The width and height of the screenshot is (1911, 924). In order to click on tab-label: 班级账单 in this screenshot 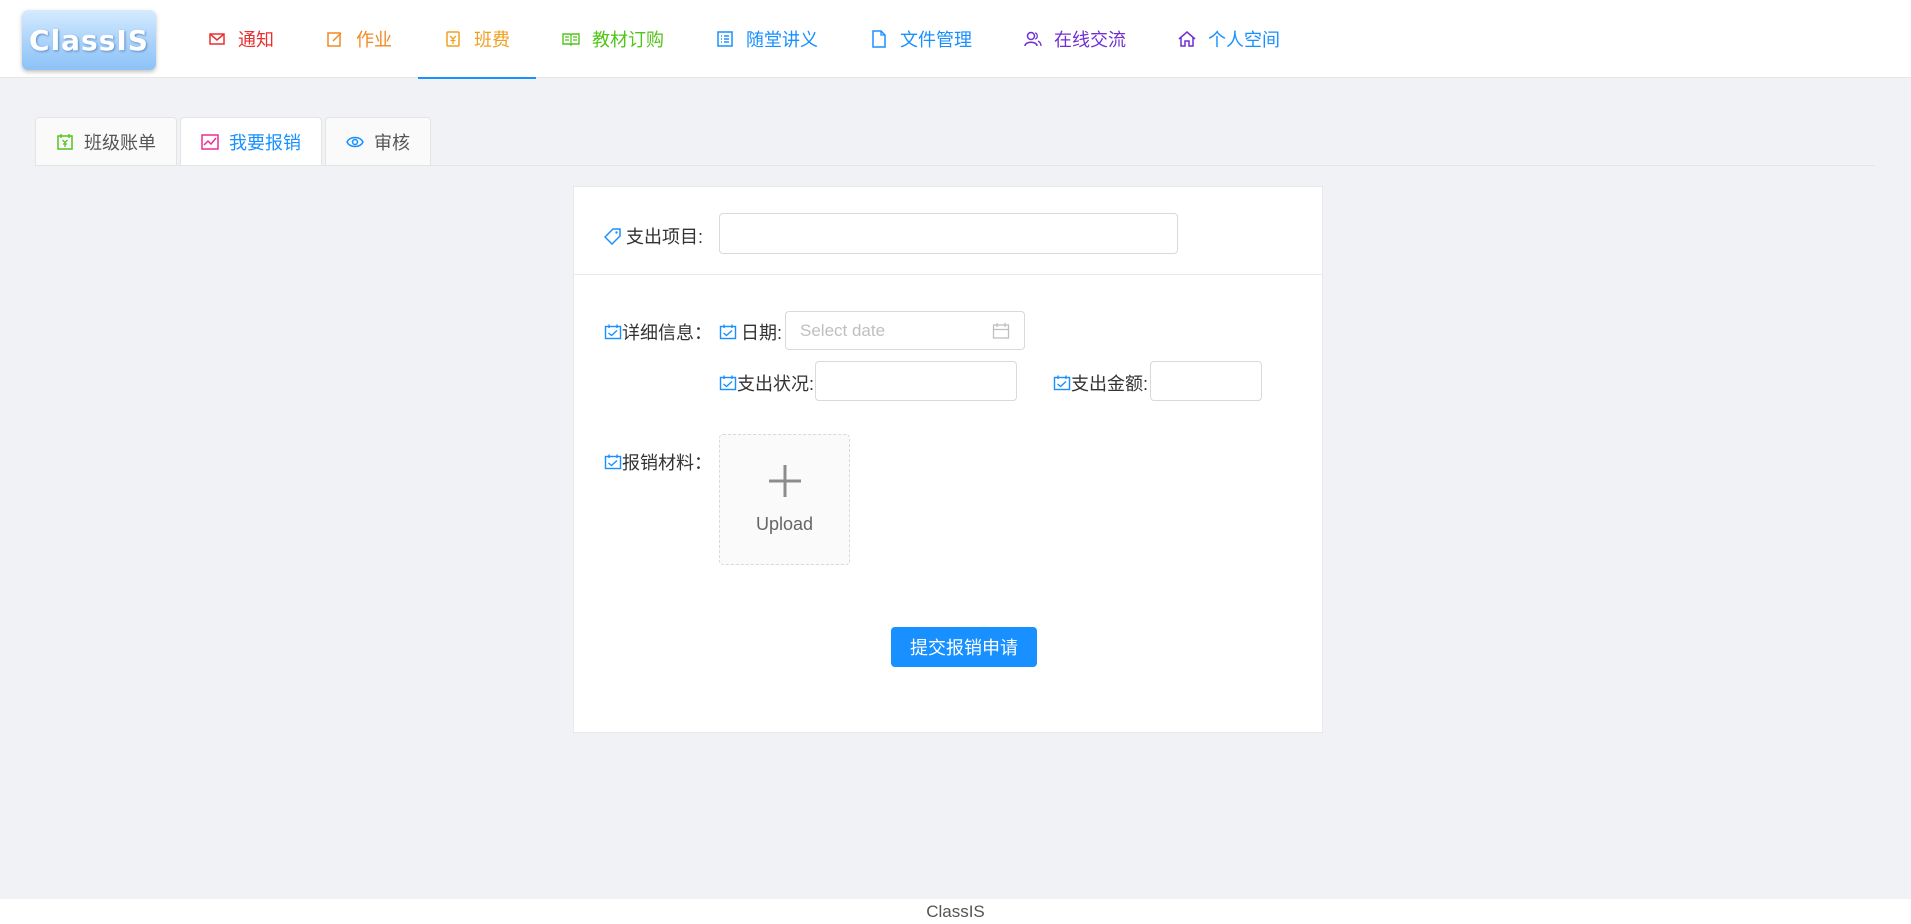, I will do `click(120, 143)`.